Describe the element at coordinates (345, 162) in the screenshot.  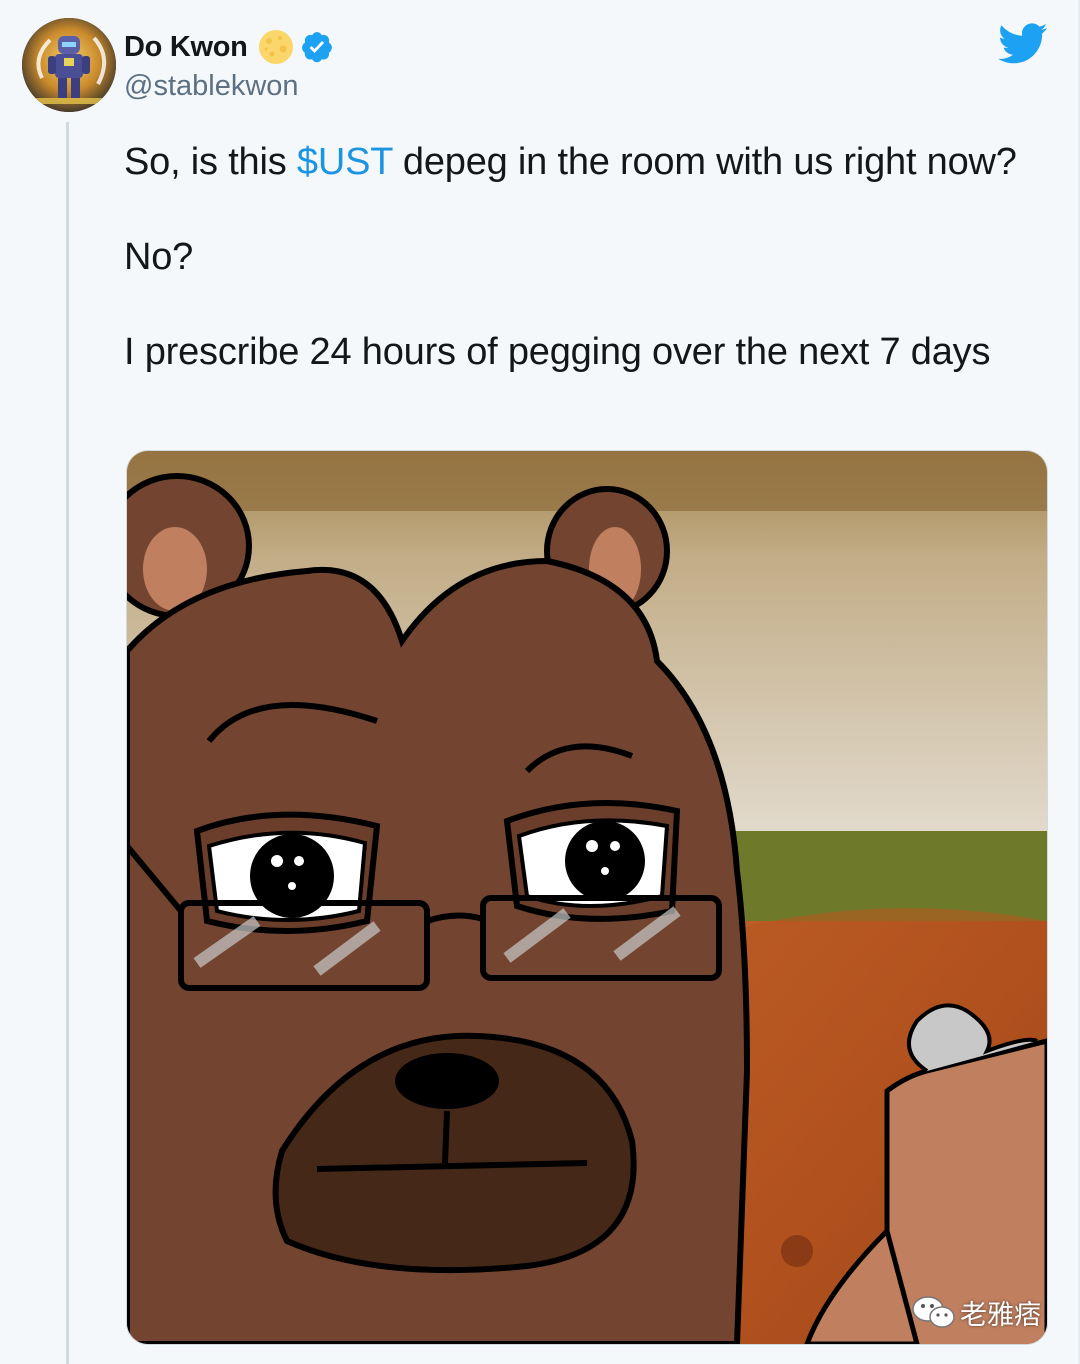
I see `cashtag-link: $UST` at that location.